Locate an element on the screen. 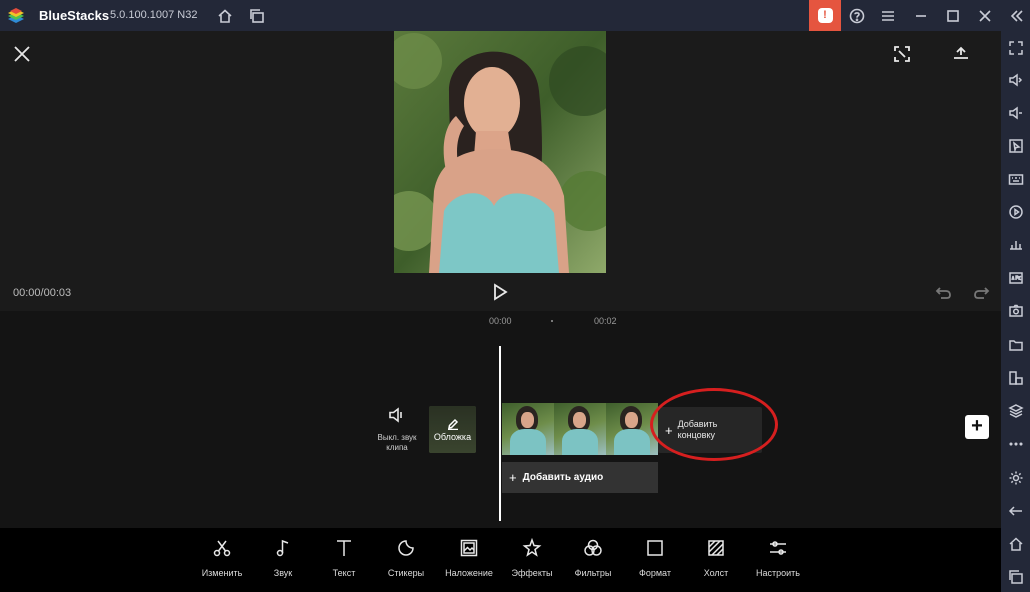 The width and height of the screenshot is (1030, 592). minimize-icon is located at coordinates (921, 16).